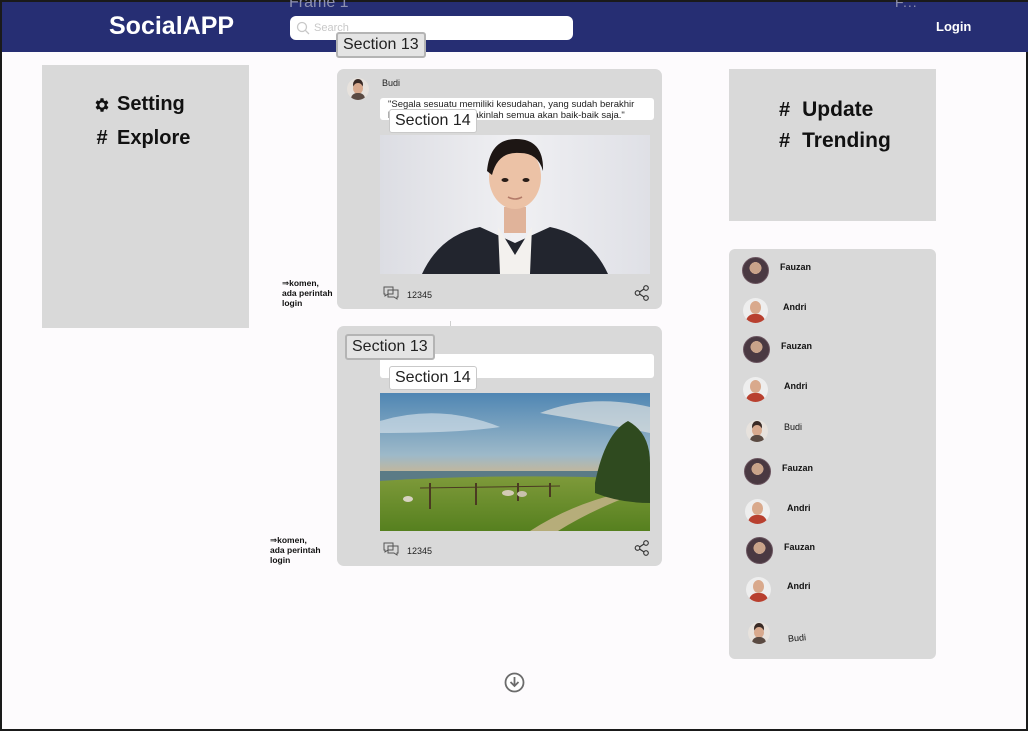  I want to click on search-icon, so click(303, 28).